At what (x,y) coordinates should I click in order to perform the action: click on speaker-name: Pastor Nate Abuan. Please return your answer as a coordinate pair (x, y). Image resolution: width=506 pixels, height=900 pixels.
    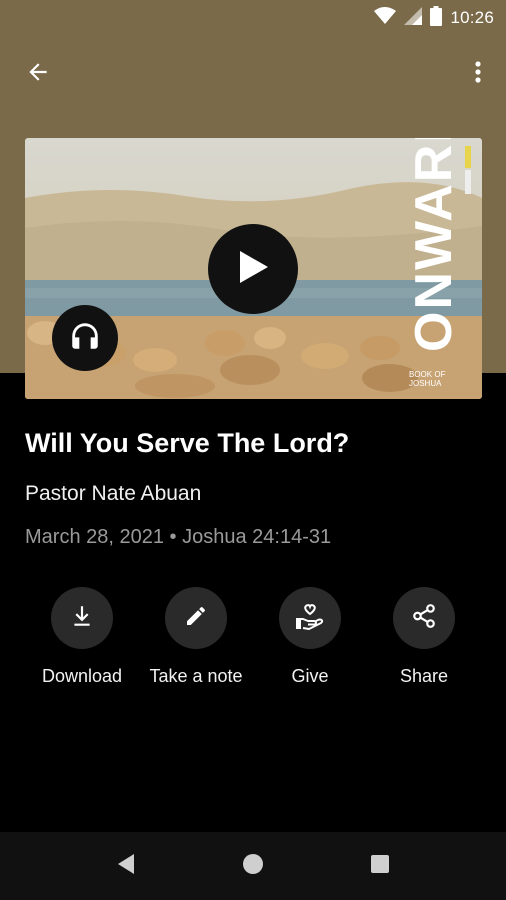
    Looking at the image, I should click on (113, 493).